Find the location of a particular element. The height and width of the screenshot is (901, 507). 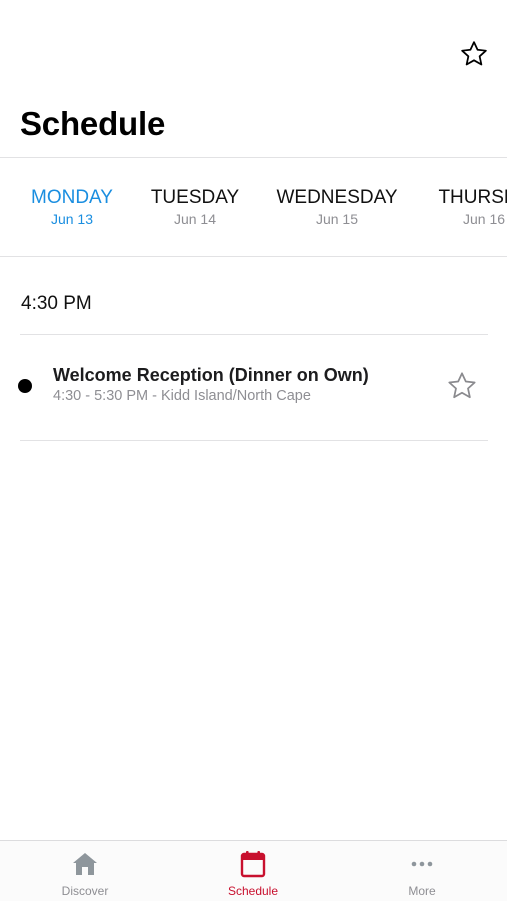

more-dots-icon is located at coordinates (422, 864).